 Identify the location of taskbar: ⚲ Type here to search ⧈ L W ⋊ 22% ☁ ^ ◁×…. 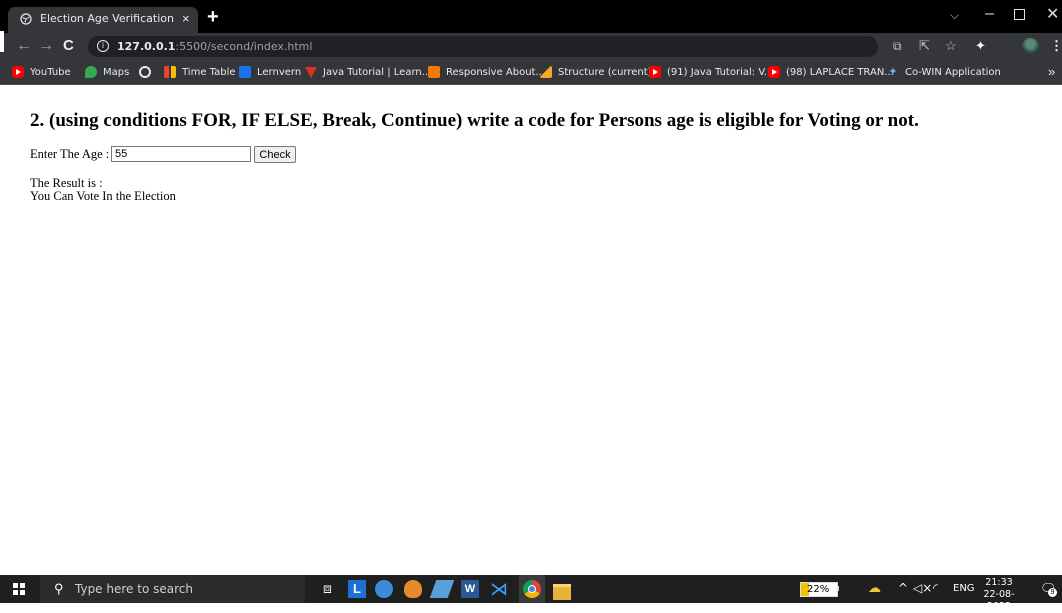
(531, 593).